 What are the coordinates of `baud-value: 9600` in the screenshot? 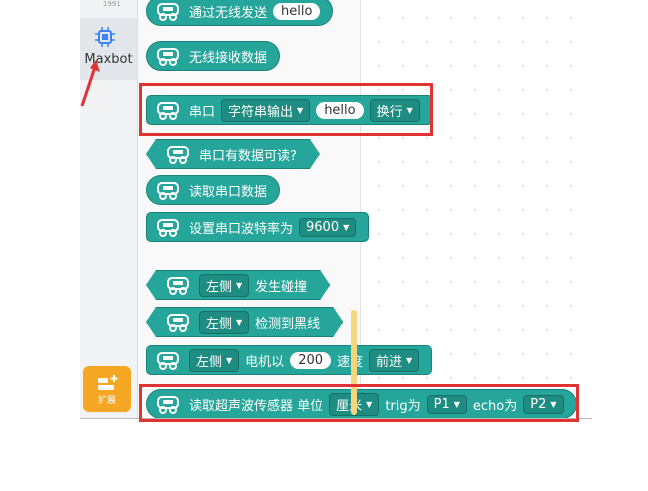 It's located at (323, 227).